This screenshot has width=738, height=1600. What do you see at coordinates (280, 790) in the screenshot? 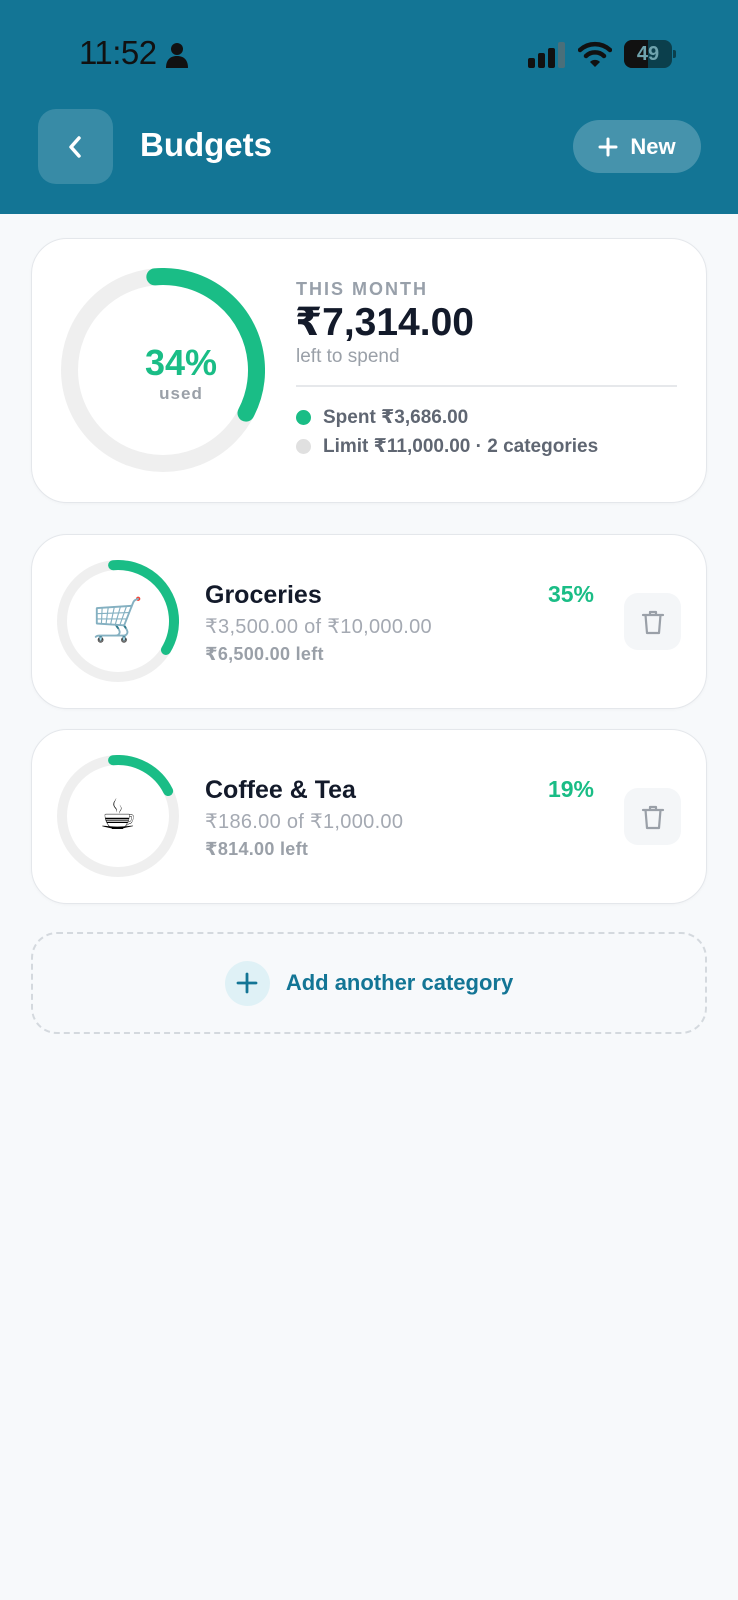
I see `category-name: Coffee & Tea` at bounding box center [280, 790].